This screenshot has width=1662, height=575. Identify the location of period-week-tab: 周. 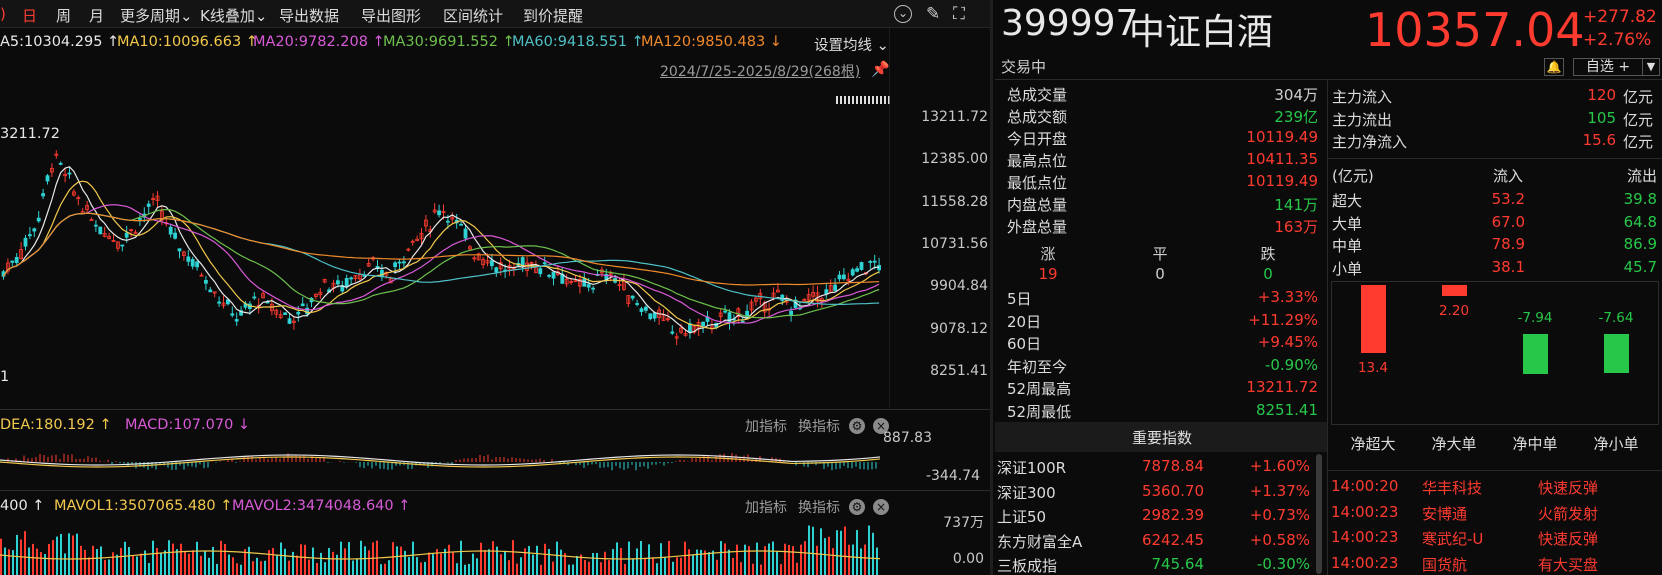
(63, 15).